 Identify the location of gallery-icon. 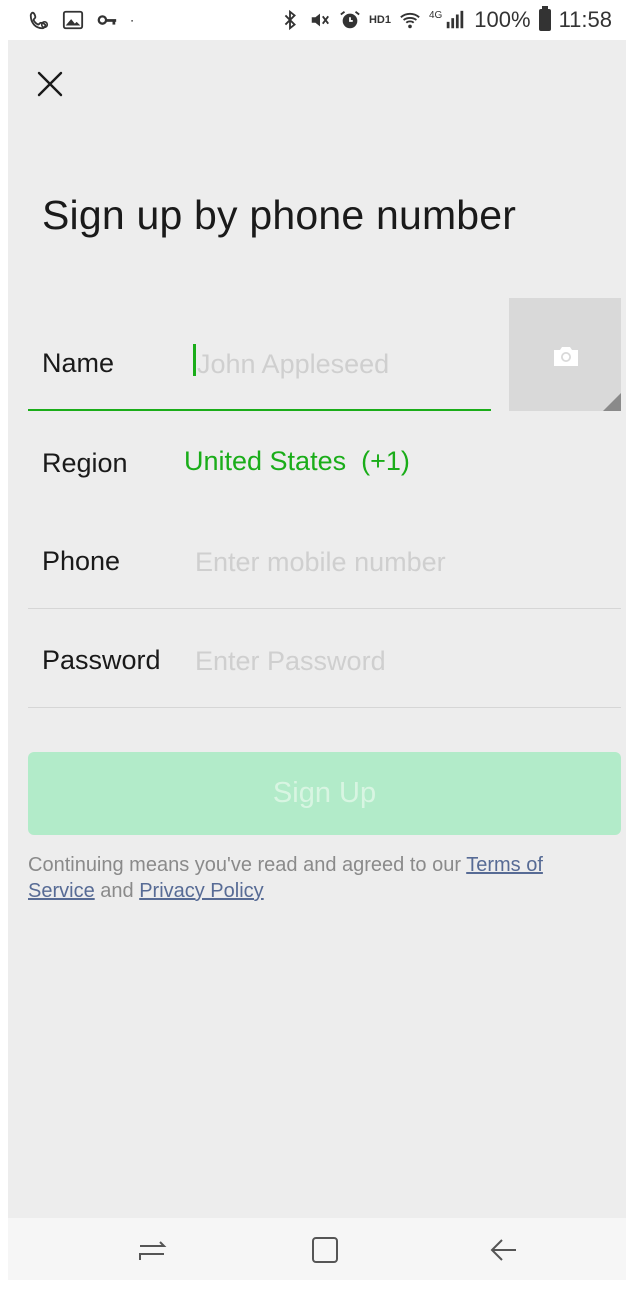
(73, 20).